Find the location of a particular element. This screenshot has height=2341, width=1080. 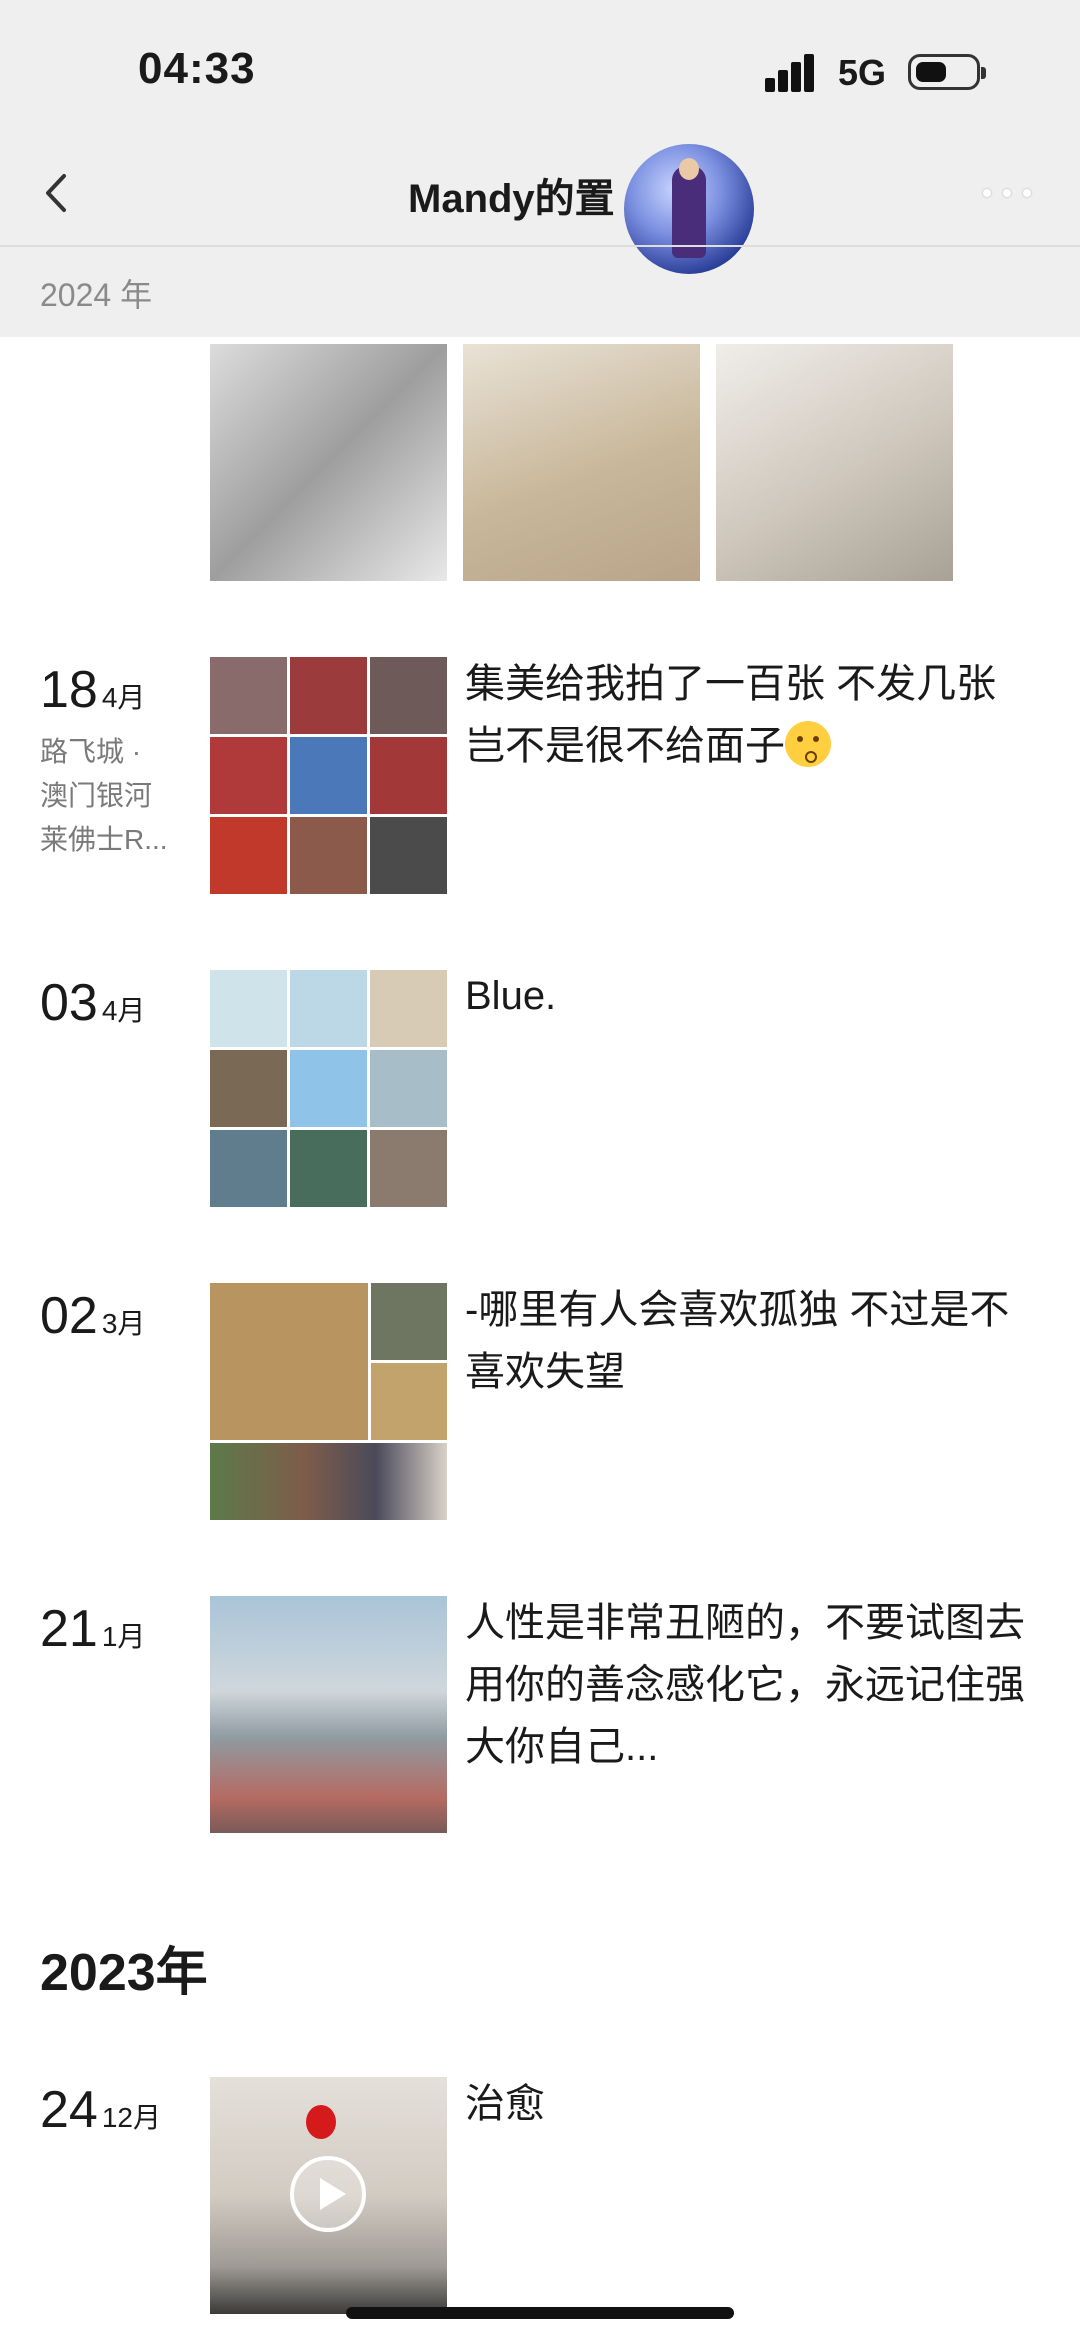

post-day-number: 03 is located at coordinates (69, 1003).